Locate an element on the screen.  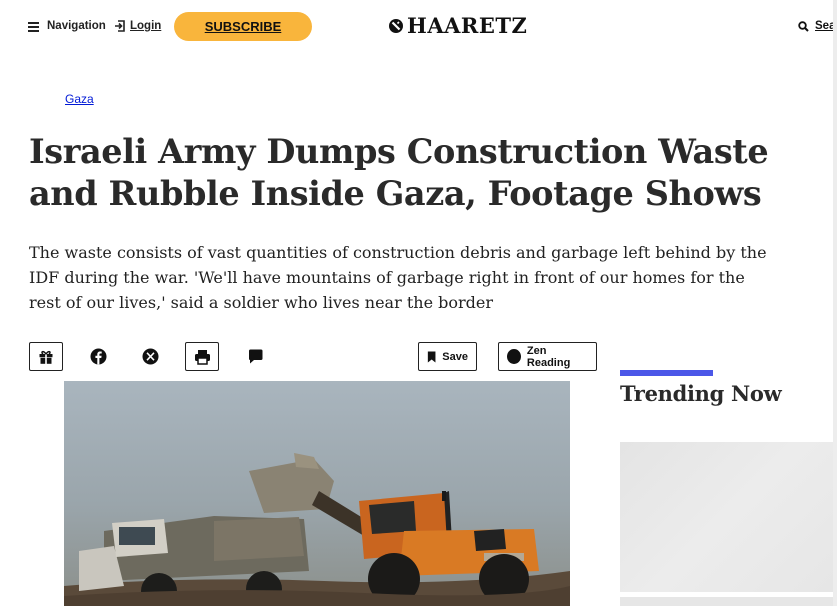
zen-reading-label: Zen Reading is located at coordinates (548, 356).